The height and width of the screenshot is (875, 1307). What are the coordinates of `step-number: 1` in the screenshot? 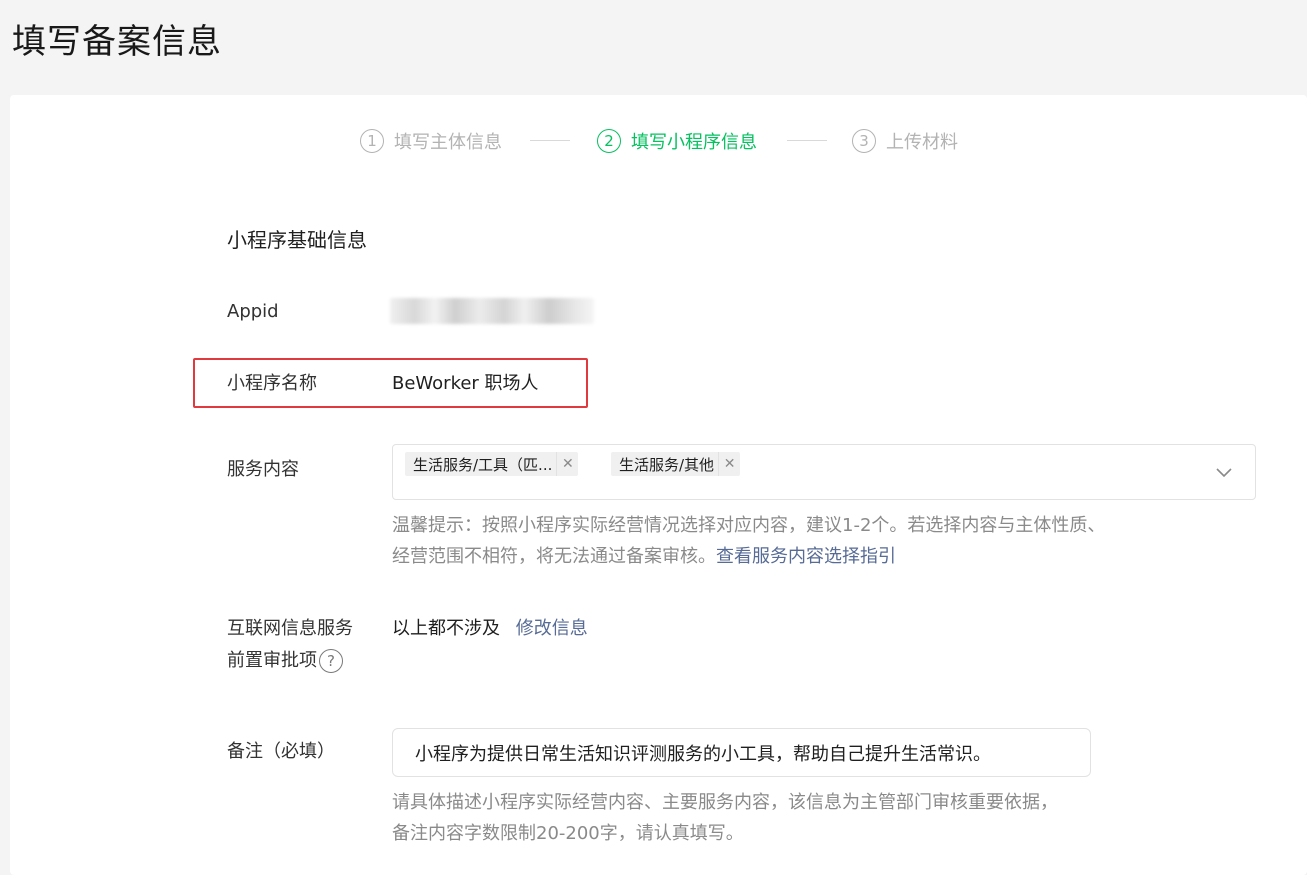 It's located at (372, 141).